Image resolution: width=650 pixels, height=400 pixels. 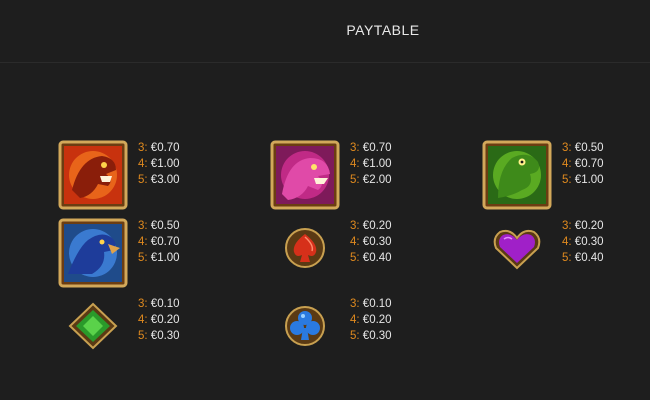 I want to click on paytable-entry-club: 3: €0.10 4: €0.20 5: €0.30, so click(x=370, y=331).